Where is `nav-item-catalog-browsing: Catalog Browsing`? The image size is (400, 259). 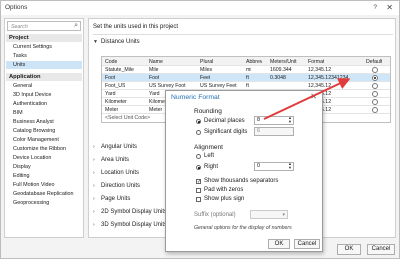
nav-item-catalog-browsing: Catalog Browsing is located at coordinates (44, 131).